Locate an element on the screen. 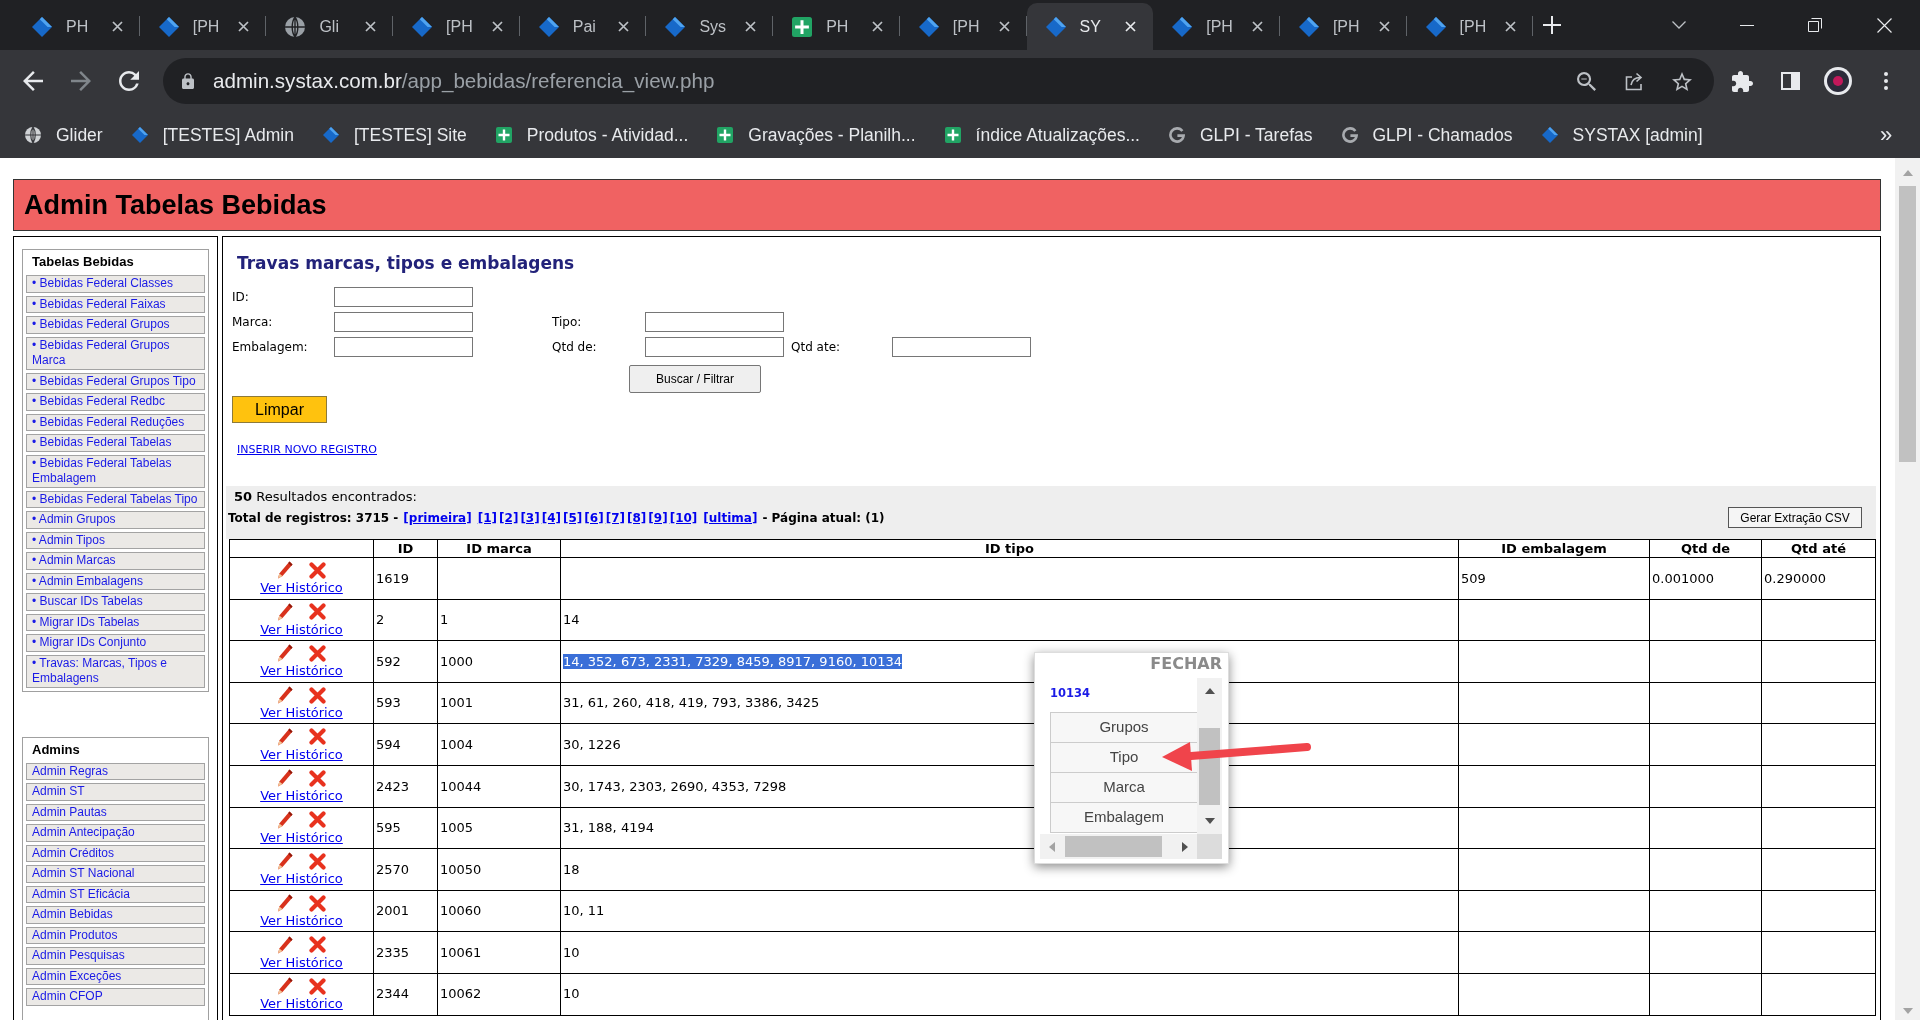 The width and height of the screenshot is (1920, 1020). page-link: [5] is located at coordinates (573, 517).